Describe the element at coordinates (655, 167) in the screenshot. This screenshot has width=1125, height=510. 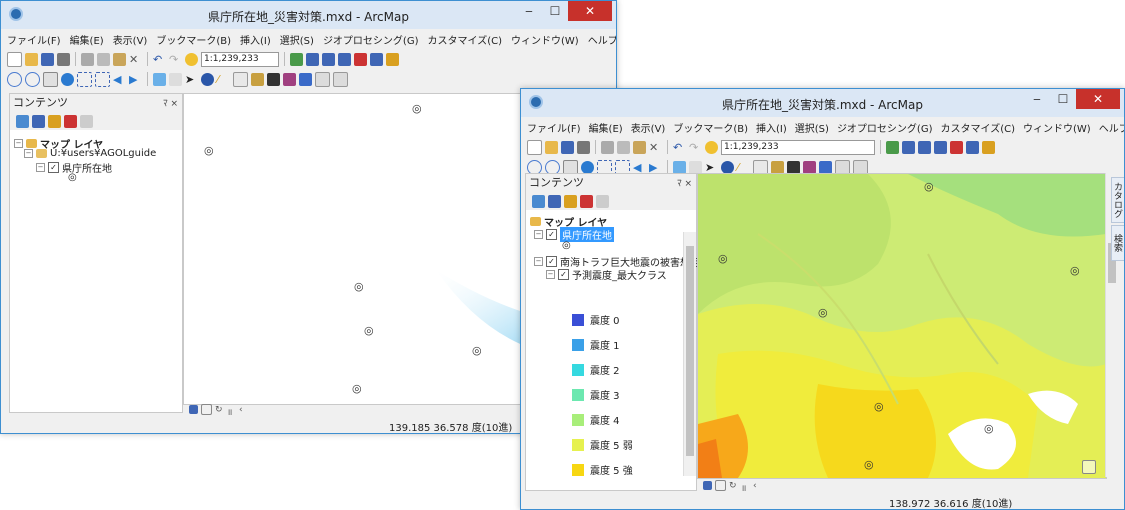
I see `forward-extent-icon: ▶` at that location.